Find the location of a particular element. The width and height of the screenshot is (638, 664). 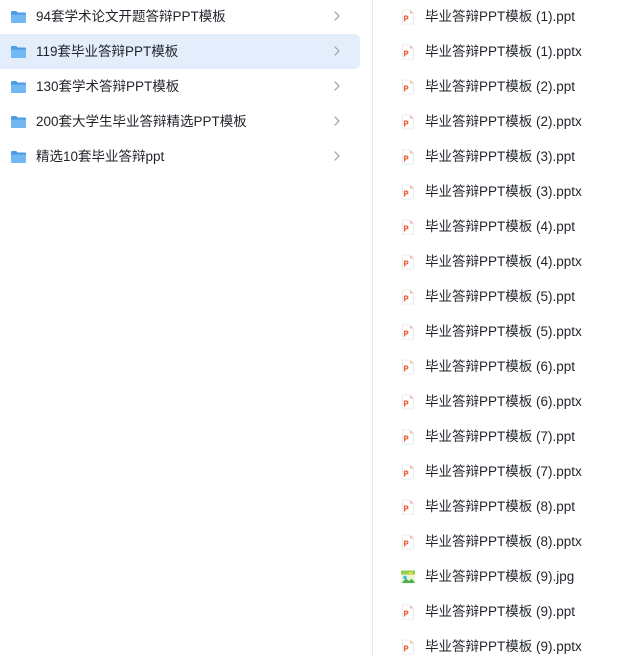

file-row: P 毕业答辩PPT模板 (3).ppt is located at coordinates (505, 156).